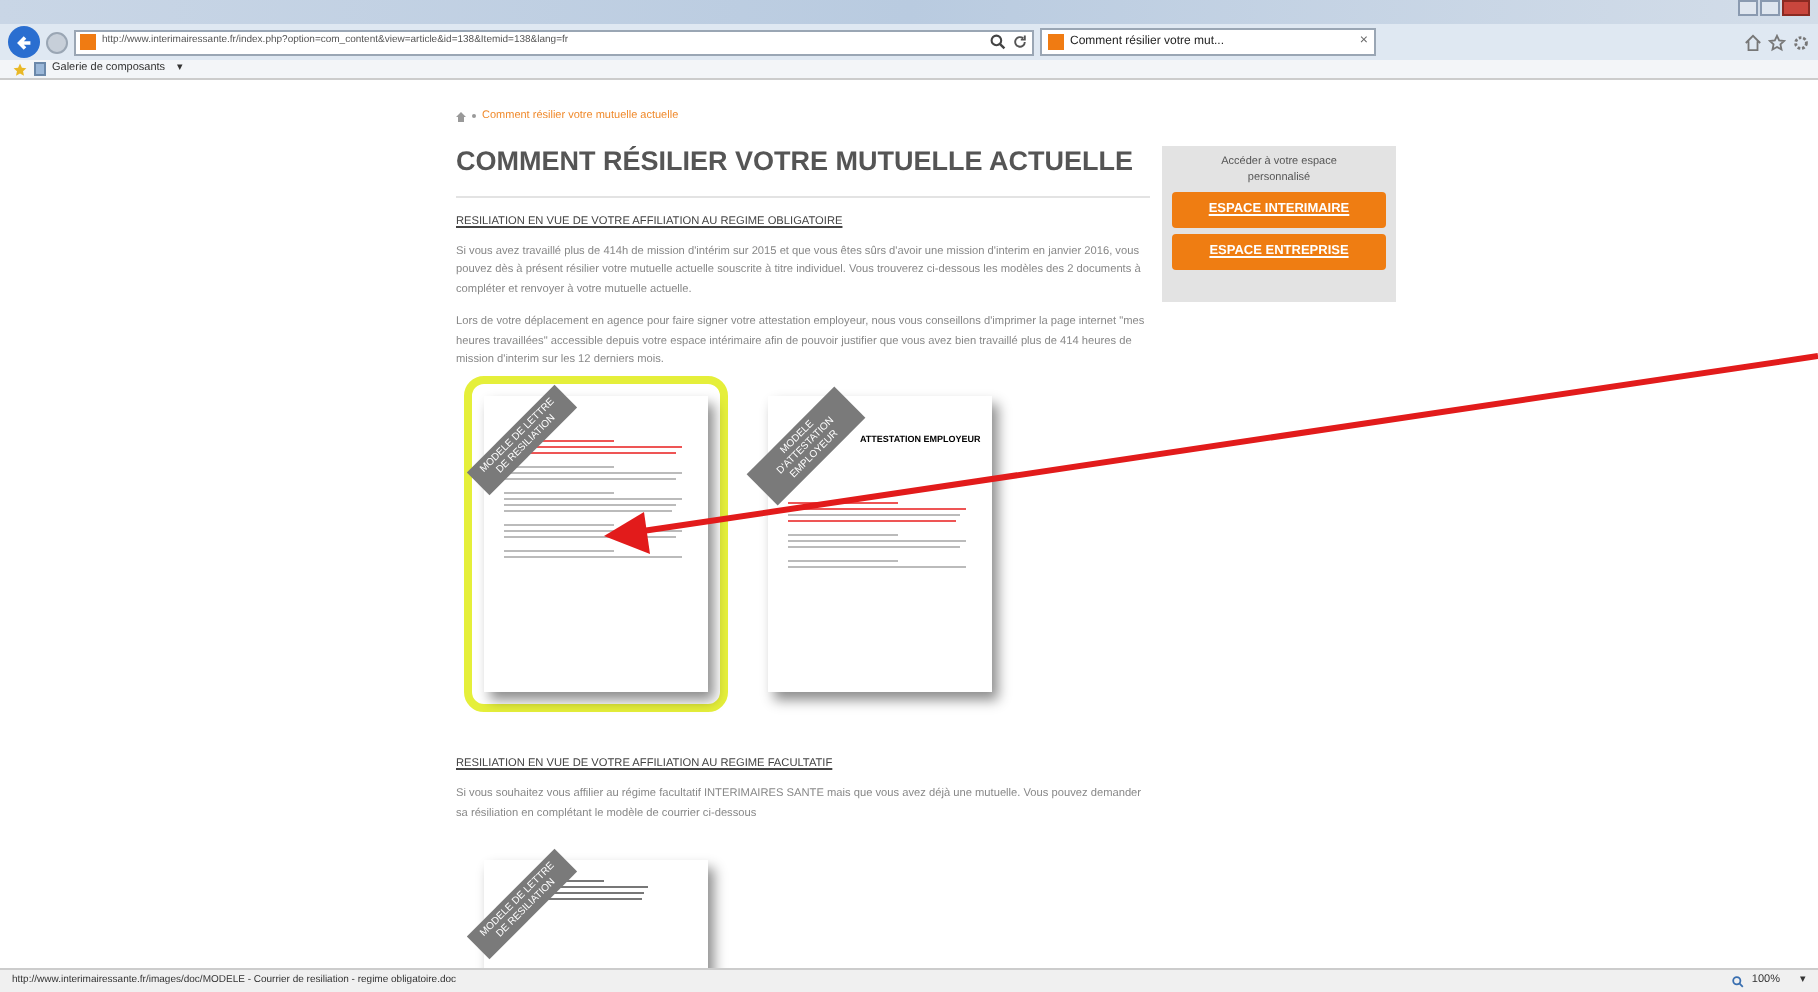 The image size is (1818, 992). I want to click on close-button, so click(1796, 8).